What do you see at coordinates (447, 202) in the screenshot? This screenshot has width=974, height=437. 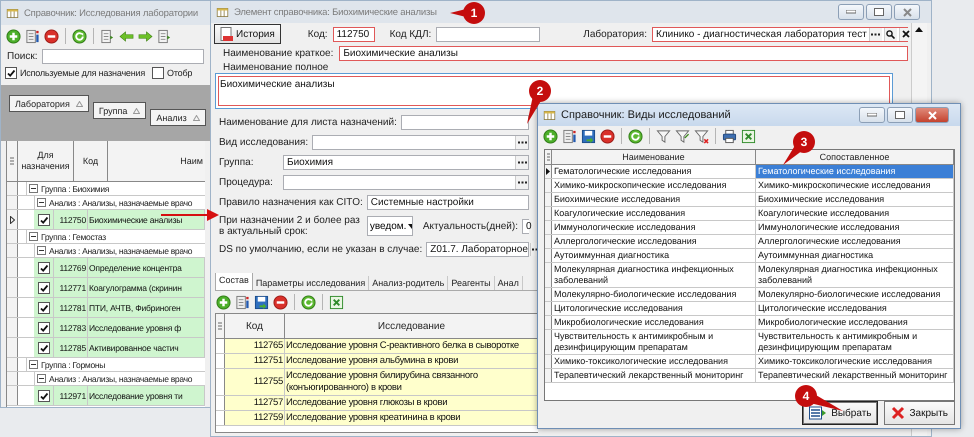 I see `text-field: Системные настройки` at bounding box center [447, 202].